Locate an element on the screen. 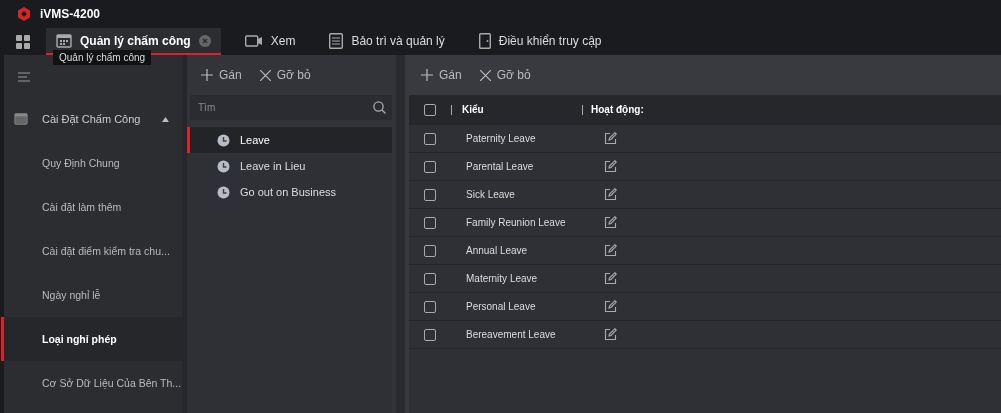  sidebar-item: Cài đặt làm thêm is located at coordinates (91, 207).